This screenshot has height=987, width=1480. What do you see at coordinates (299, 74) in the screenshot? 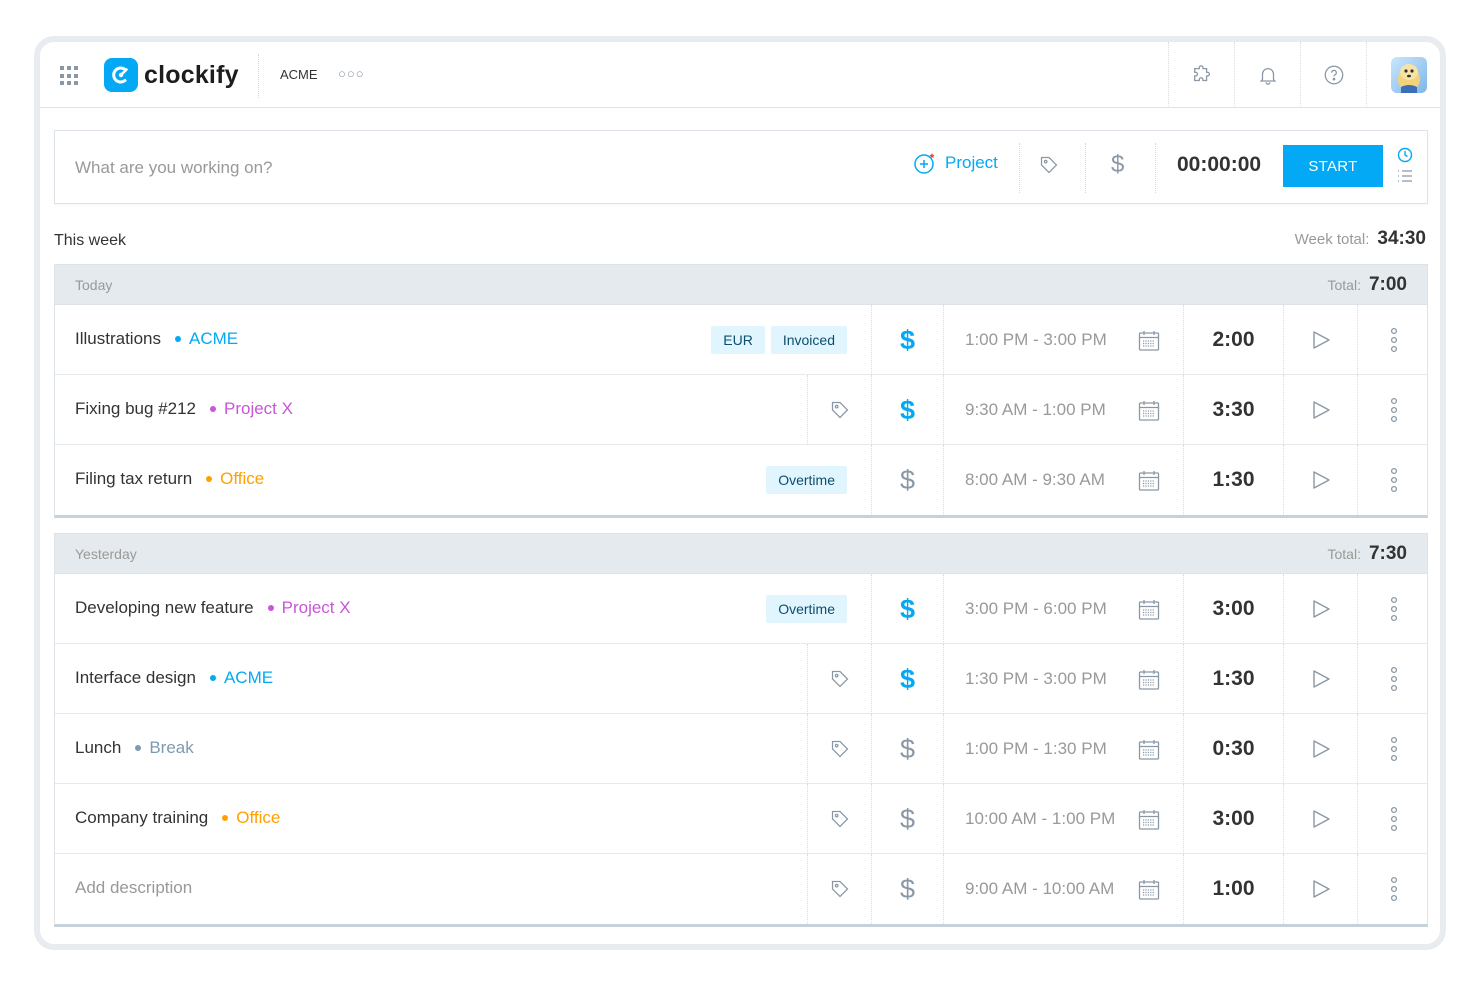
I see `workspace-name: ACME` at bounding box center [299, 74].